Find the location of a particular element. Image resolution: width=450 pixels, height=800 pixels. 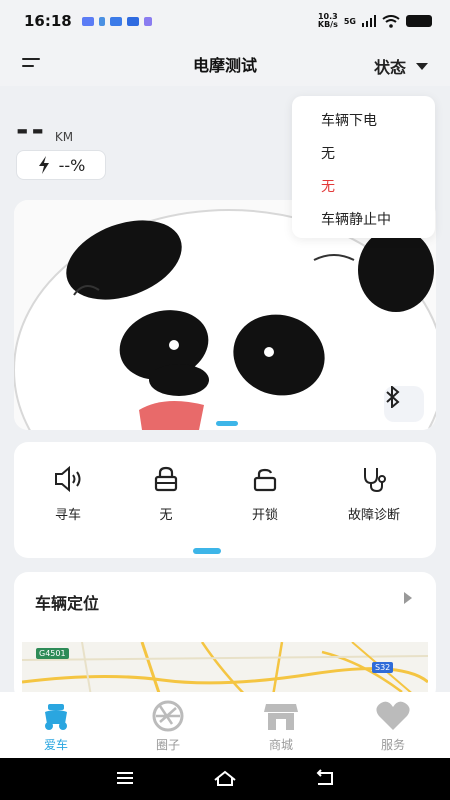

mileage-display: -- KM is located at coordinates (45, 130).